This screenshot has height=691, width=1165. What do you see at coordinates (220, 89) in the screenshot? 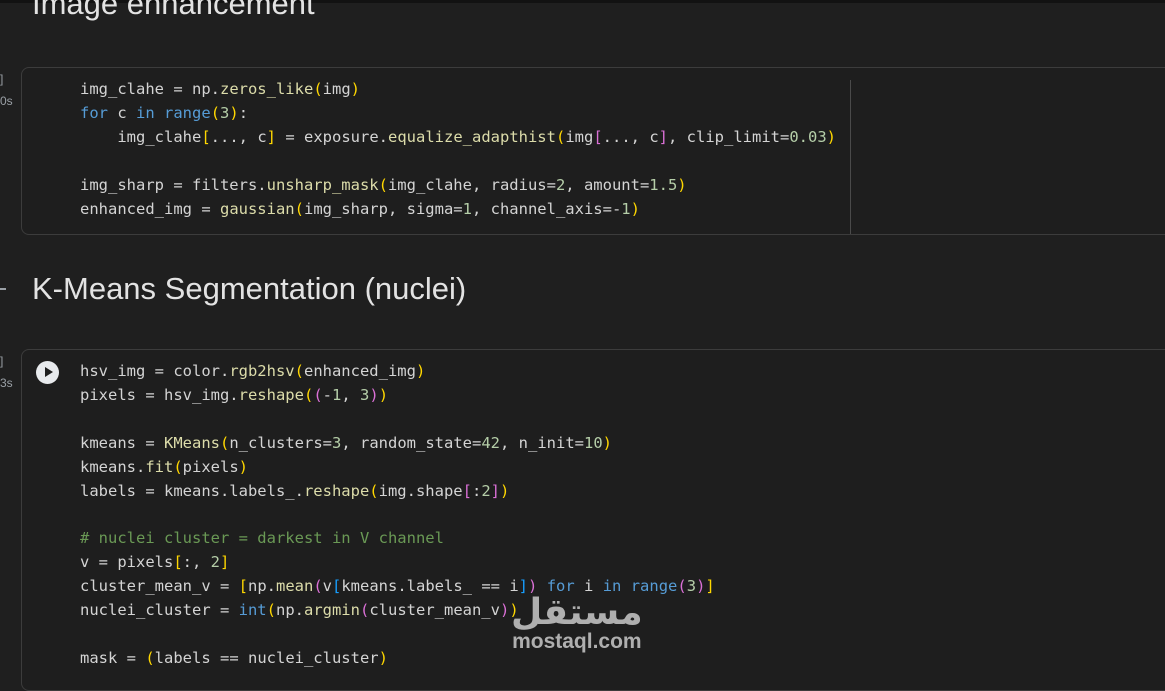
I see `code-line: img_clahe = np.zeros_like(img)` at bounding box center [220, 89].